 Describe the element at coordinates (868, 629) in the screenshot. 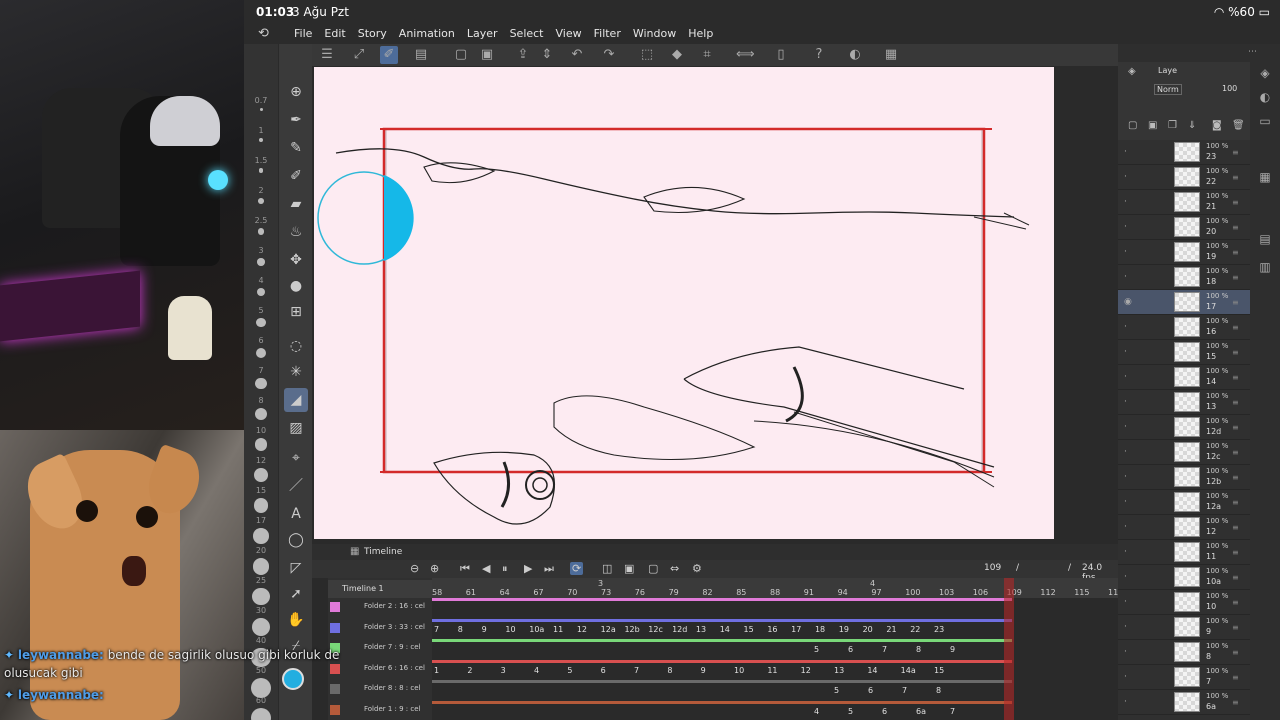

I see `cel-label: 20` at that location.